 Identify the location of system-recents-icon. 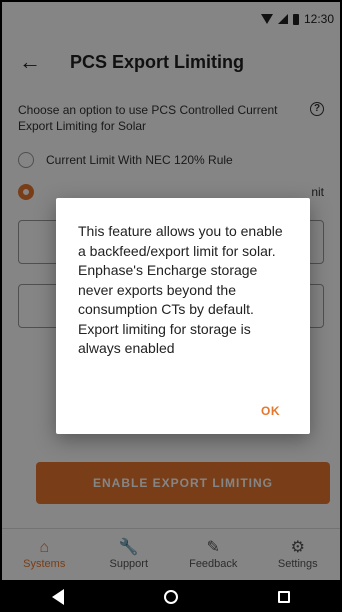
(284, 597).